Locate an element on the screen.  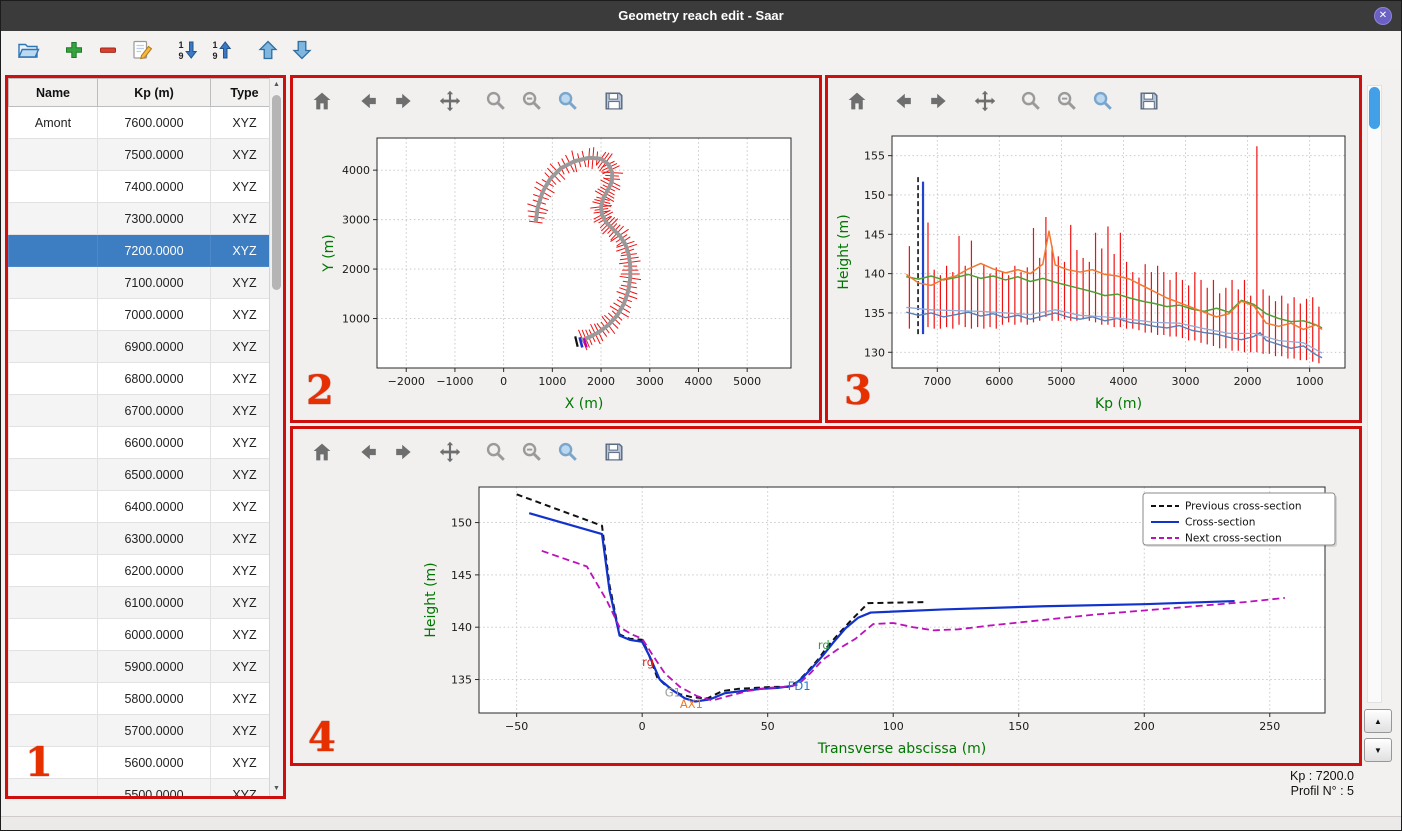
table-row: 6400.0000 XYZ is located at coordinates (138, 506).